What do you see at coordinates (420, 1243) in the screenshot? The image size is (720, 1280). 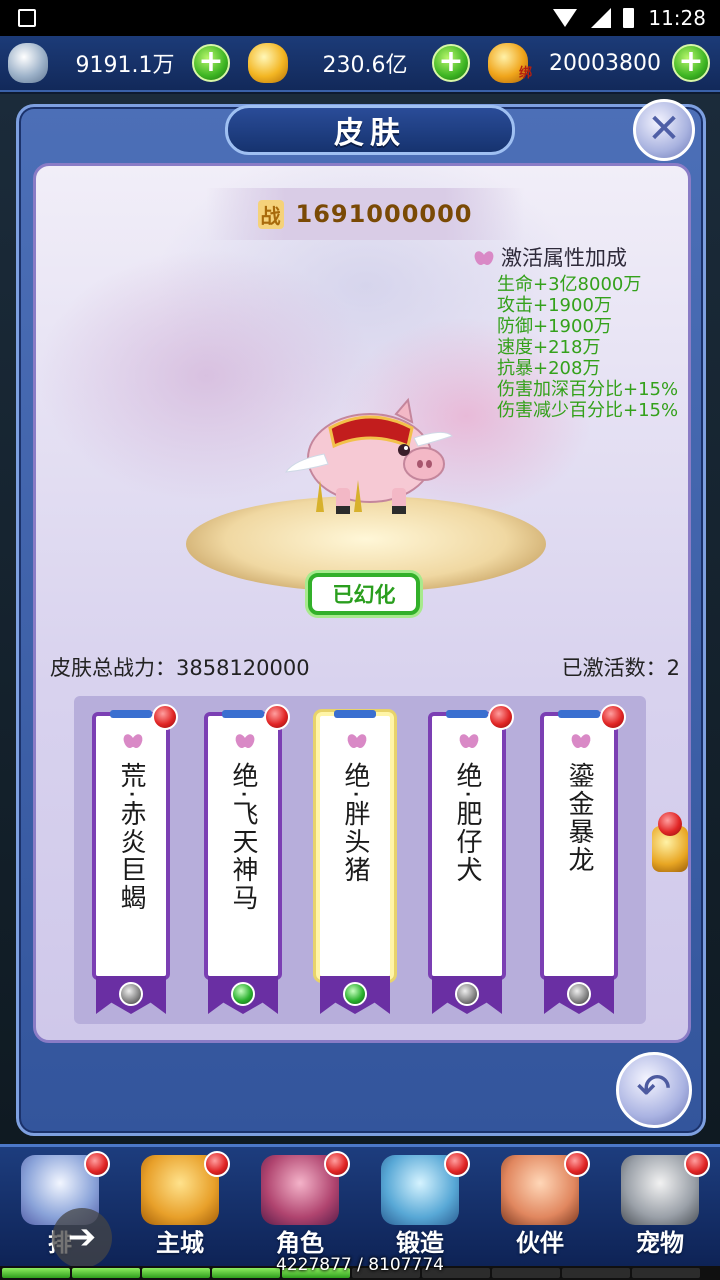 I see `nav-label: 锻造` at bounding box center [420, 1243].